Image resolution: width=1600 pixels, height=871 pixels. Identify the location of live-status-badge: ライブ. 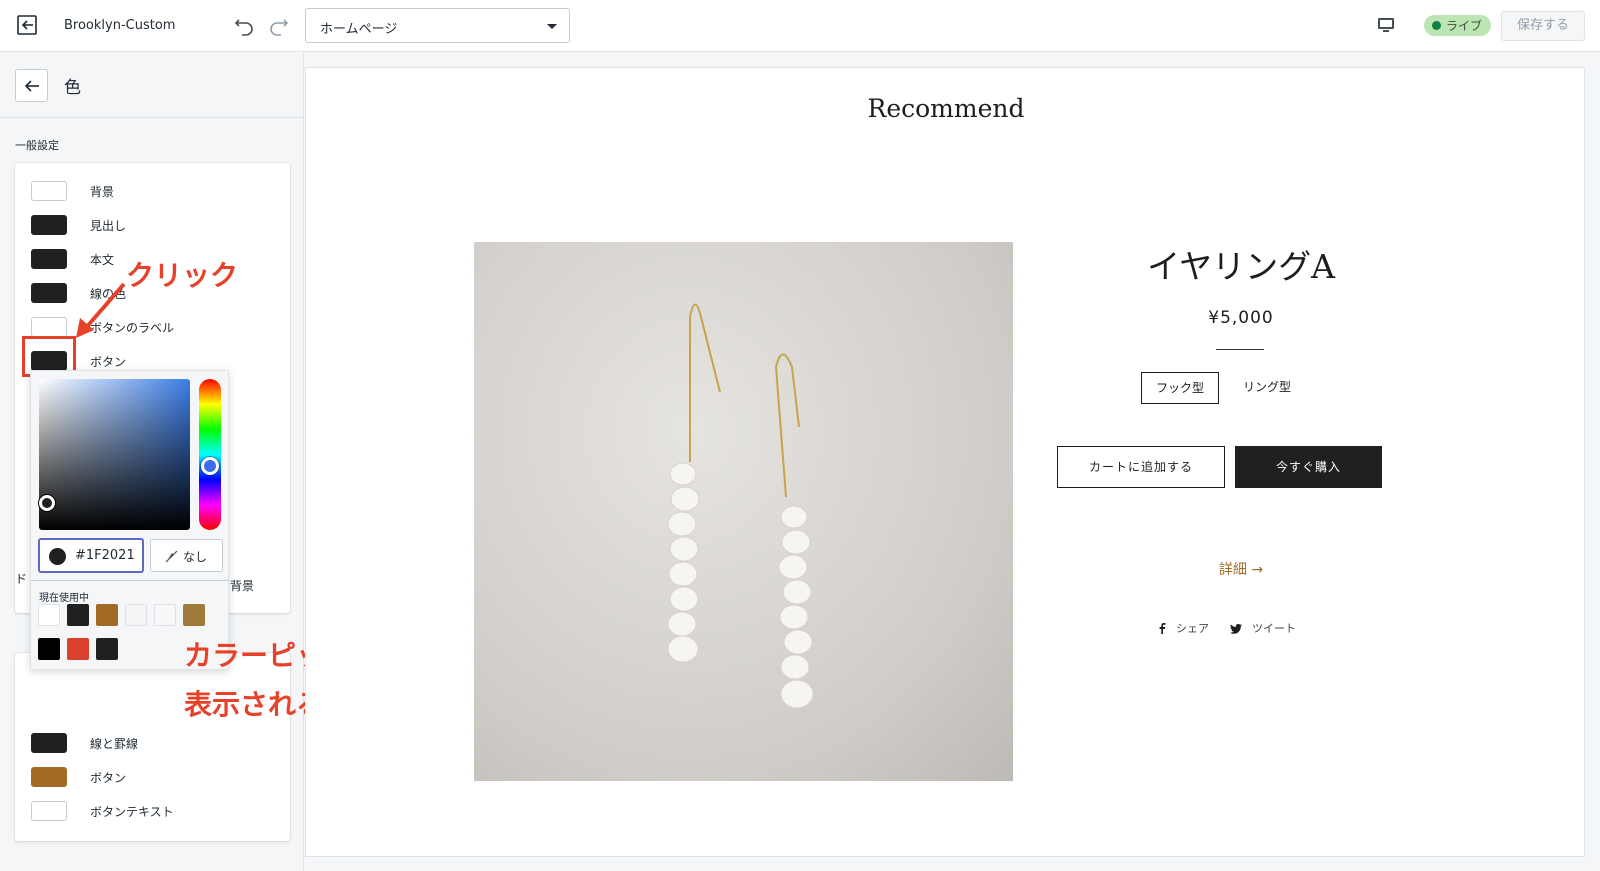
(1458, 25).